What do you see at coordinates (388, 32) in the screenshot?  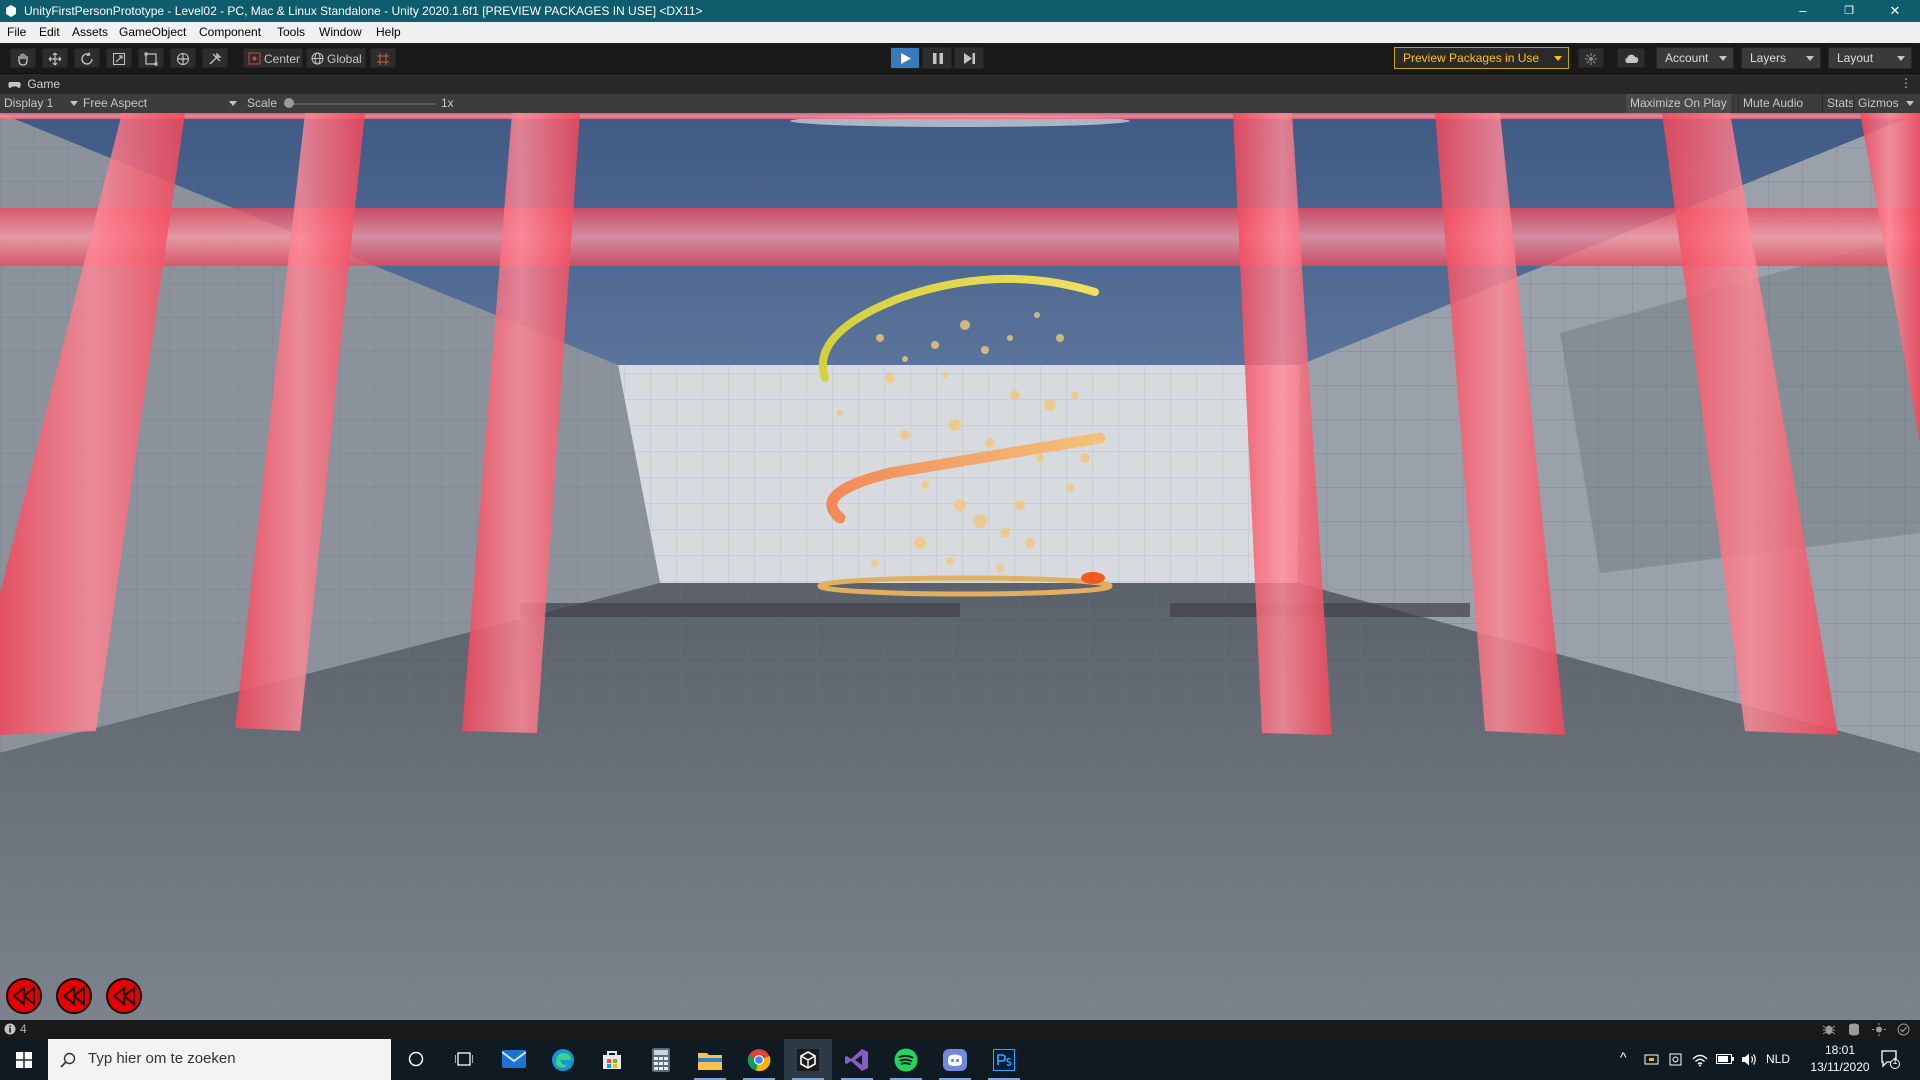 I see `menu-help: Help` at bounding box center [388, 32].